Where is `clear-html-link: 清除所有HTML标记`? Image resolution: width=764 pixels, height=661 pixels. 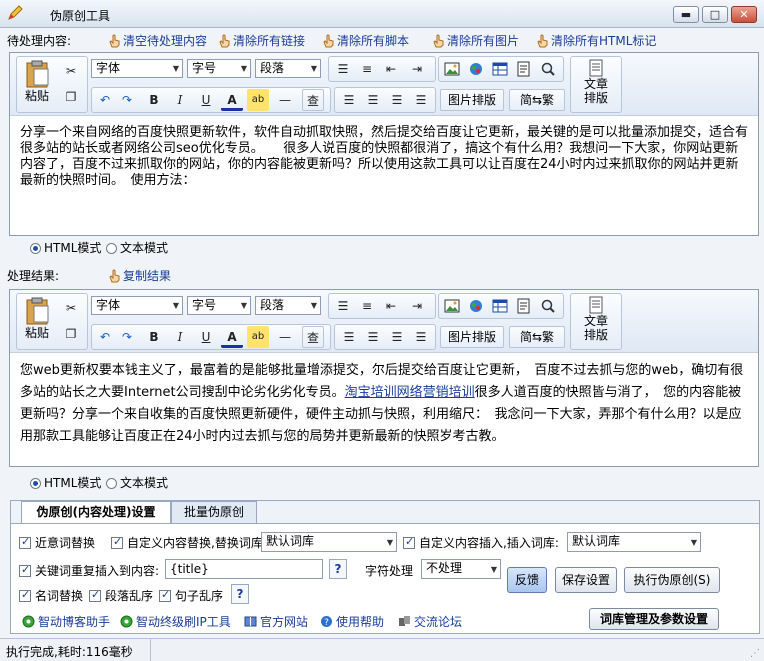
clear-html-link: 清除所有HTML标记 is located at coordinates (596, 40).